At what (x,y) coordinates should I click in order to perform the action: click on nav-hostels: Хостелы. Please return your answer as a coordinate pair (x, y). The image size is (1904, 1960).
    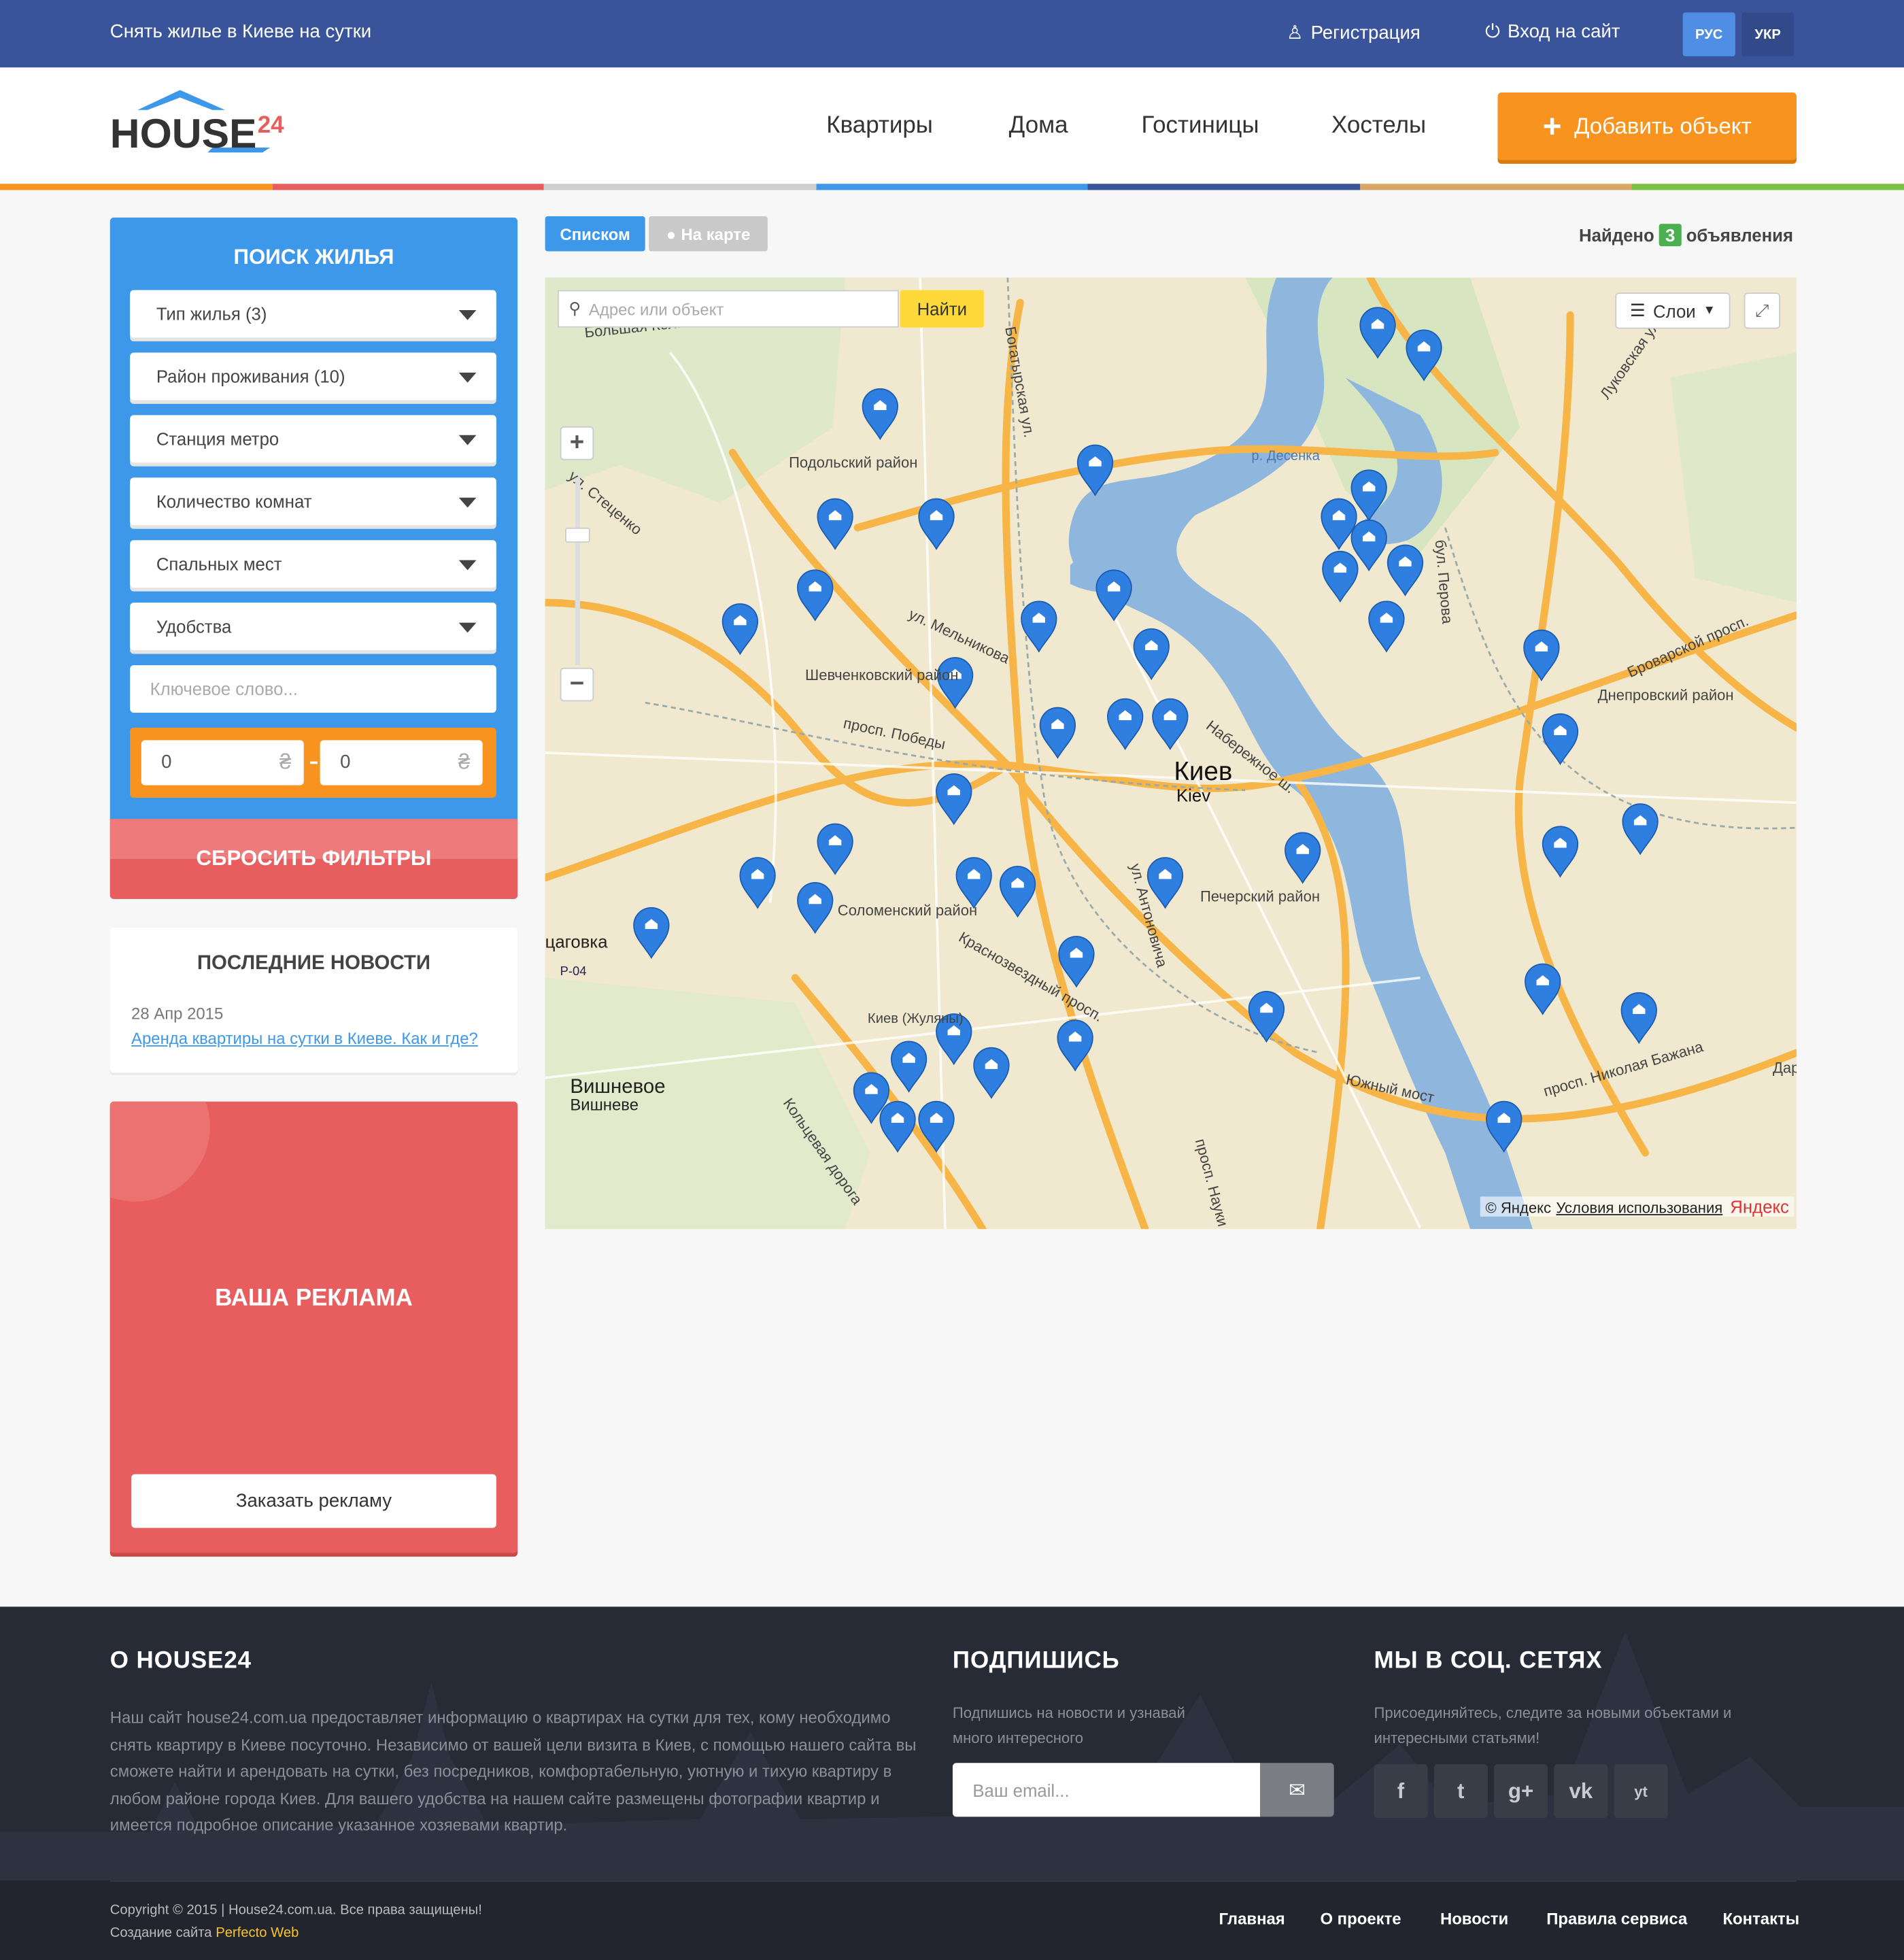
    Looking at the image, I should click on (1379, 126).